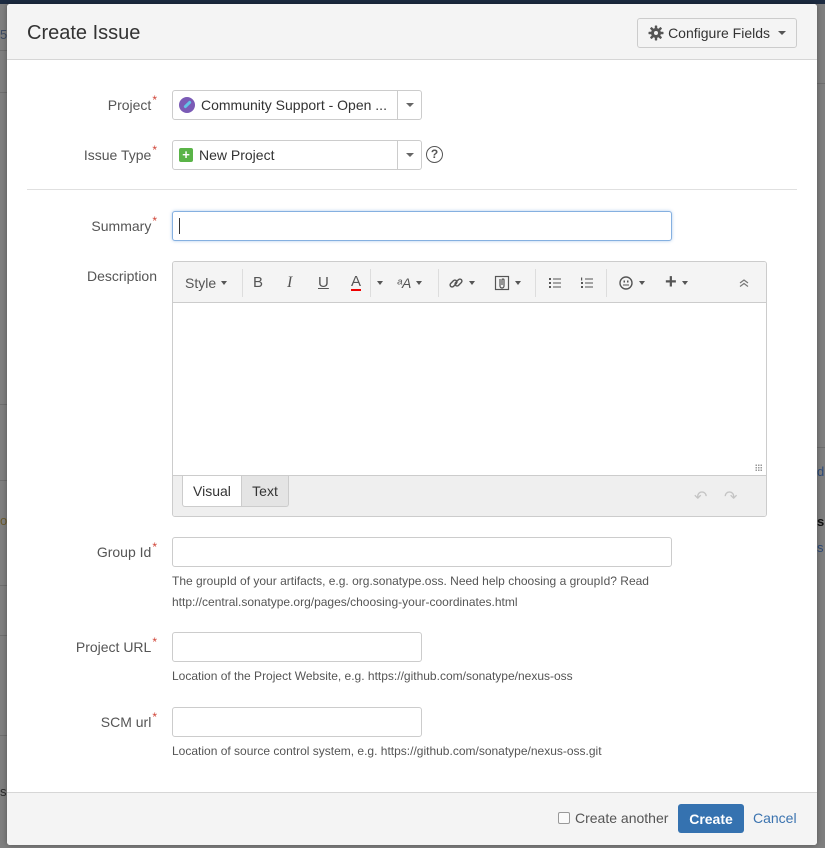 The height and width of the screenshot is (848, 825). What do you see at coordinates (404, 282) in the screenshot?
I see `text-effects-icon: ᵃA` at bounding box center [404, 282].